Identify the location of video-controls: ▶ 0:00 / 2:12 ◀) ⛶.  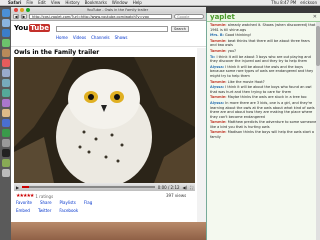
(104, 187).